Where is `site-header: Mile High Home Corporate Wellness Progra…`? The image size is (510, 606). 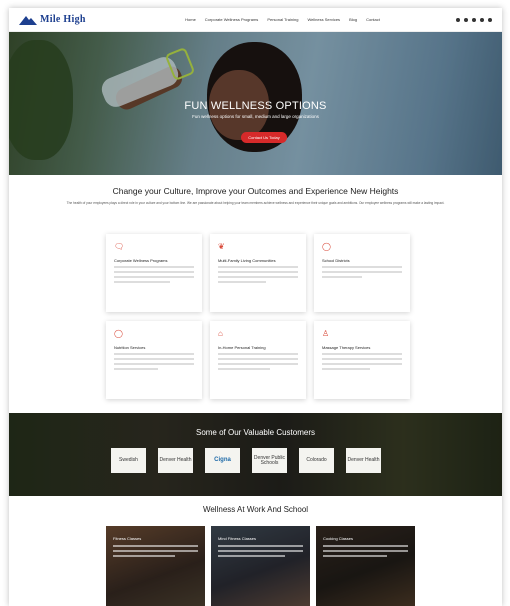 site-header: Mile High Home Corporate Wellness Progra… is located at coordinates (255, 20).